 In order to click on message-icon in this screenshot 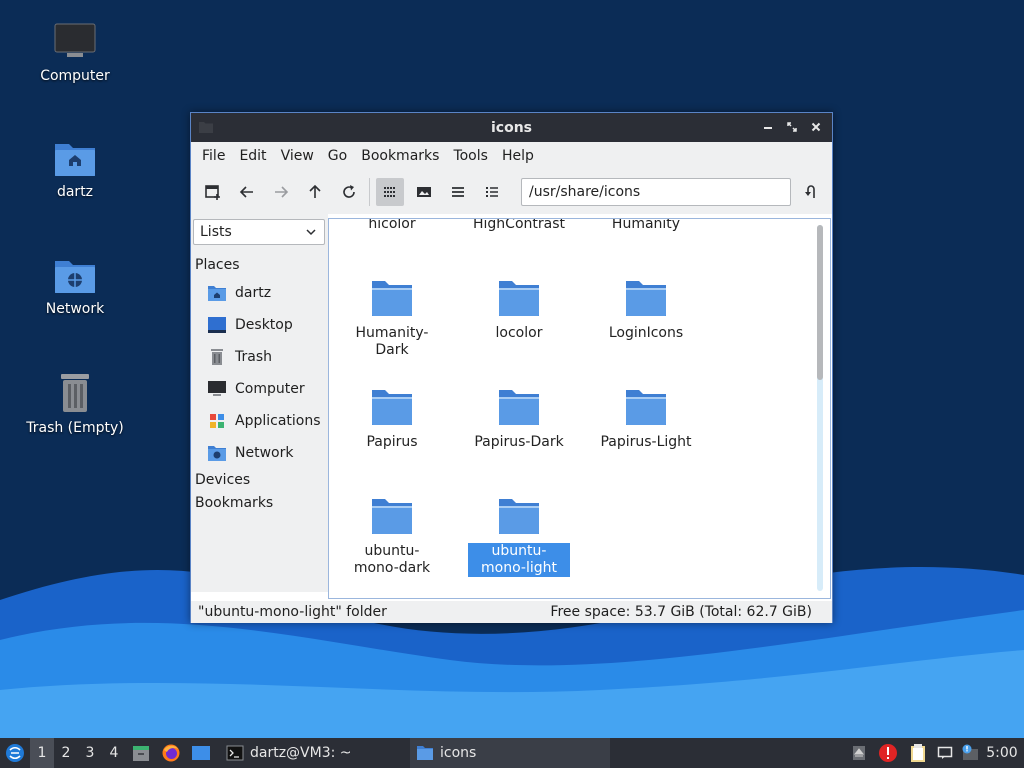, I will do `click(945, 752)`.